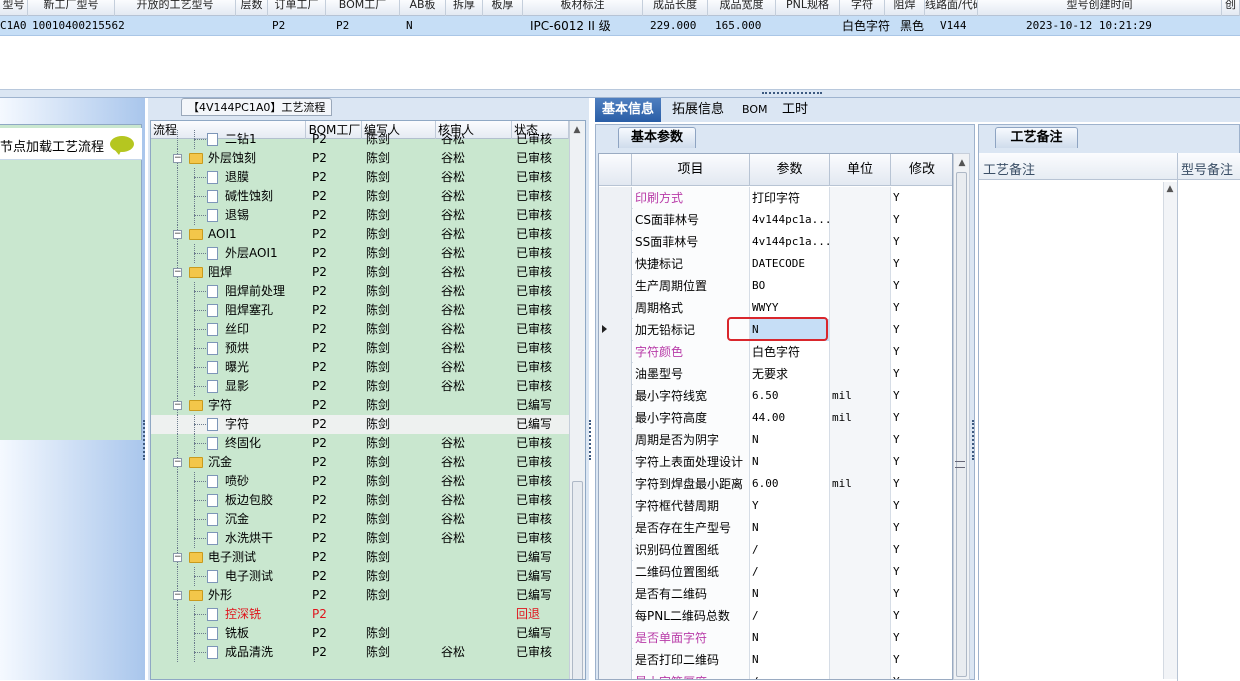  I want to click on grid-header-cell: BOM工厂, so click(363, 8).